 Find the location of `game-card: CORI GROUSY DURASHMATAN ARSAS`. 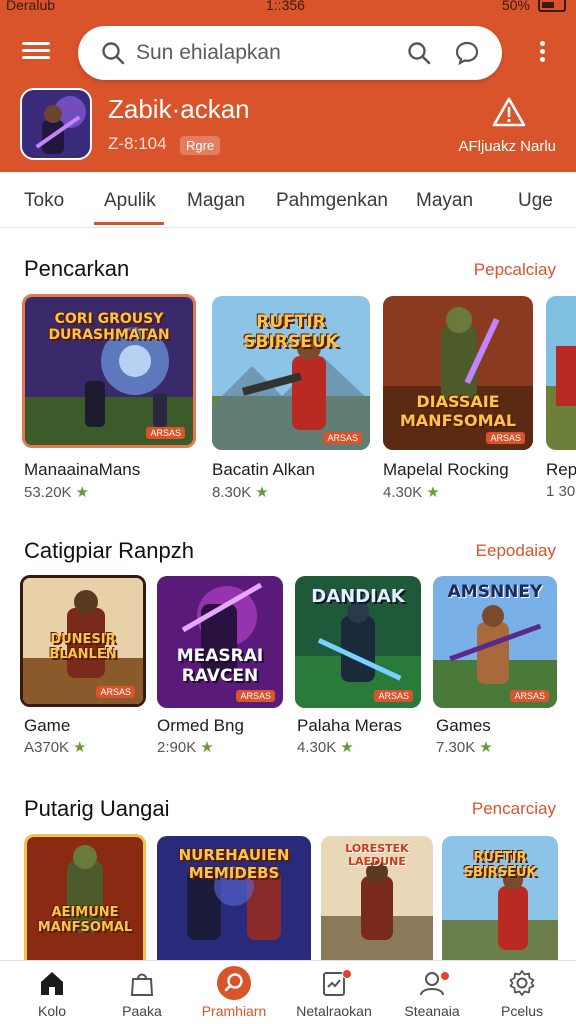

game-card: CORI GROUSY DURASHMATAN ARSAS is located at coordinates (109, 371).